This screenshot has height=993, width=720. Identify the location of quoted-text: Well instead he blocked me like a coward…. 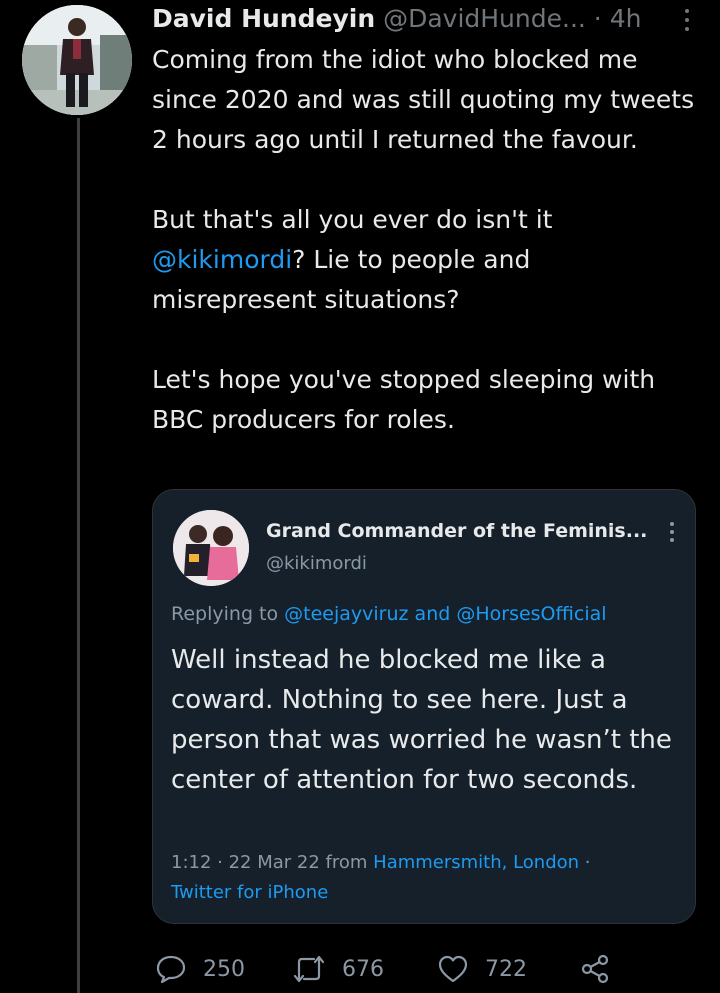
(421, 720).